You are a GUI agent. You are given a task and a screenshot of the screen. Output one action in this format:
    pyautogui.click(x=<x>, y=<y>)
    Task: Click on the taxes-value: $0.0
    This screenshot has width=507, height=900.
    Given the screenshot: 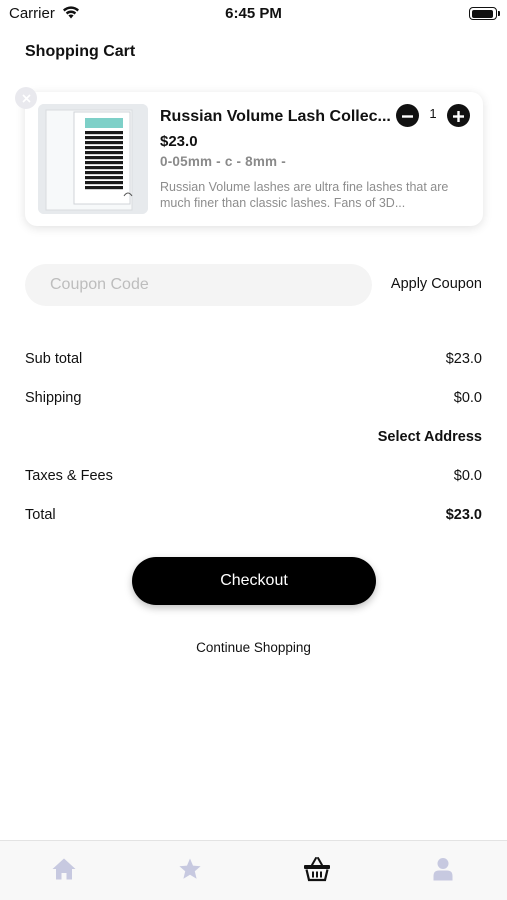 What is the action you would take?
    pyautogui.click(x=467, y=476)
    